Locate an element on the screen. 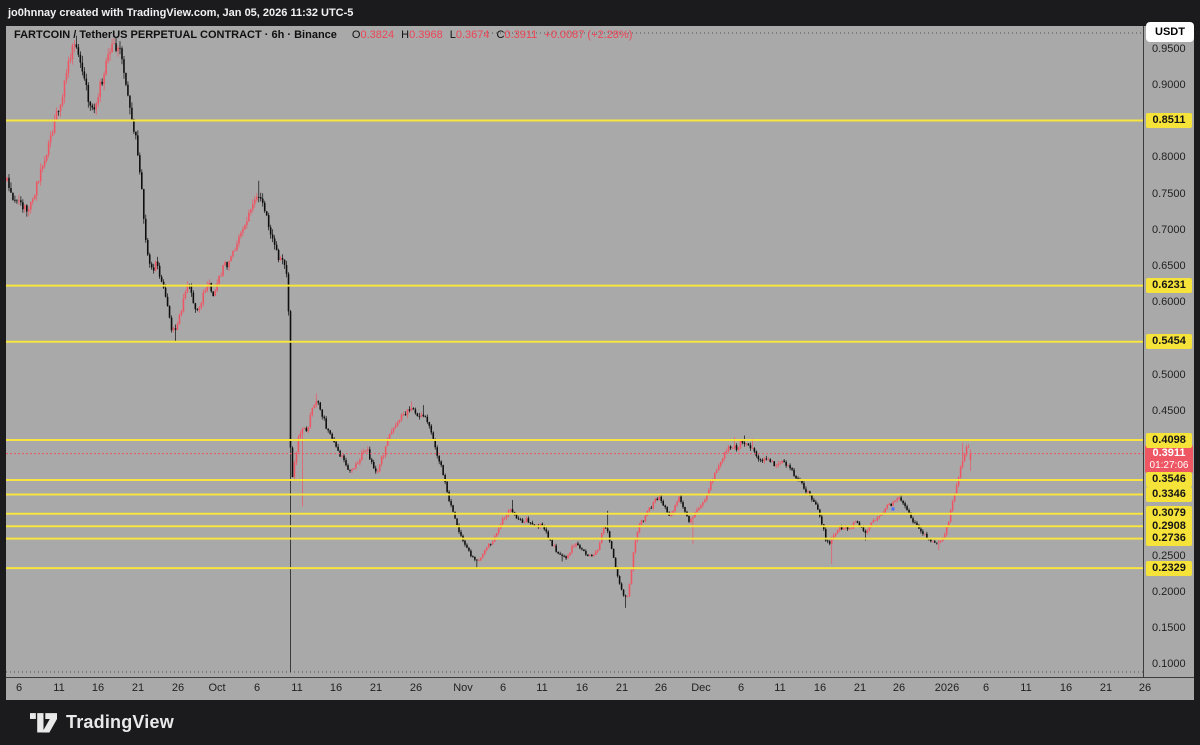 This screenshot has height=745, width=1200. price-tick-label: 0.1000 is located at coordinates (1169, 664).